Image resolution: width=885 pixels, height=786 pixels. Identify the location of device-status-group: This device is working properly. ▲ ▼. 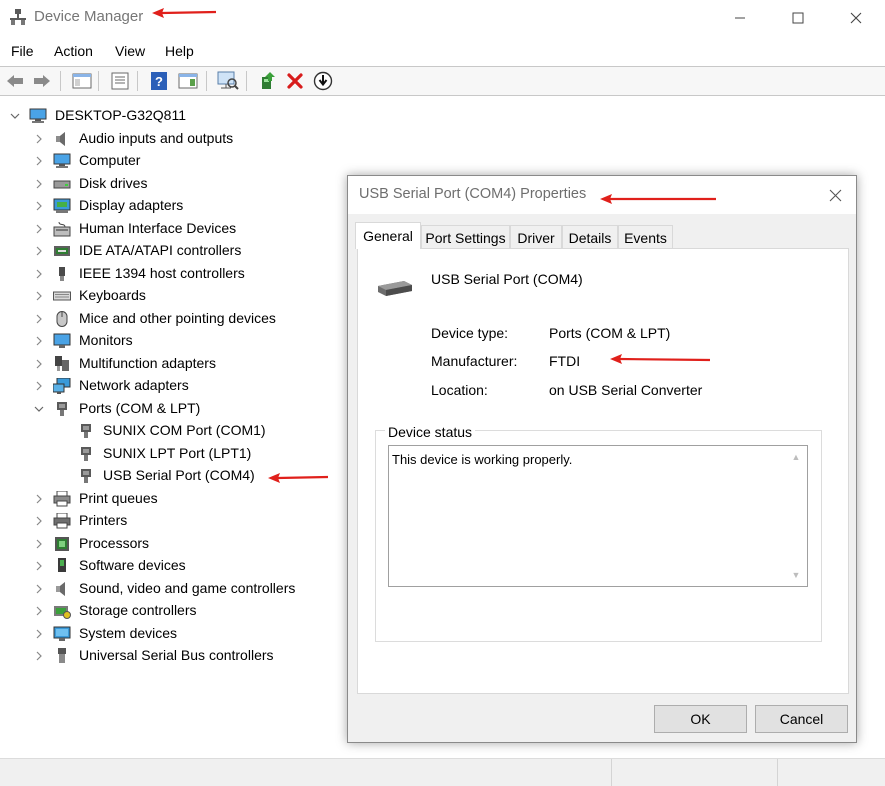
(598, 536).